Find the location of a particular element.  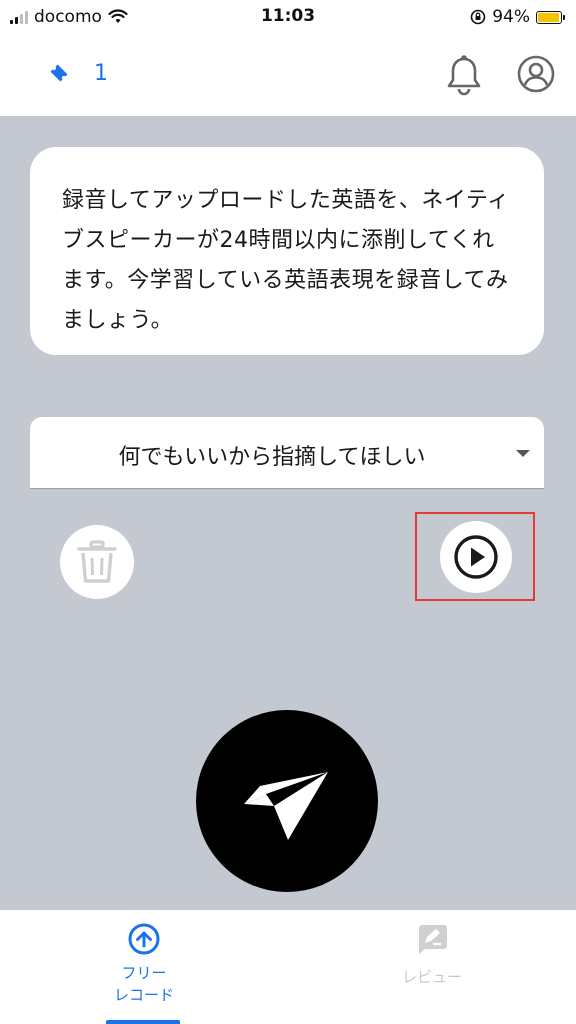

status-bar: docomo 11:03 94% is located at coordinates (288, 18).